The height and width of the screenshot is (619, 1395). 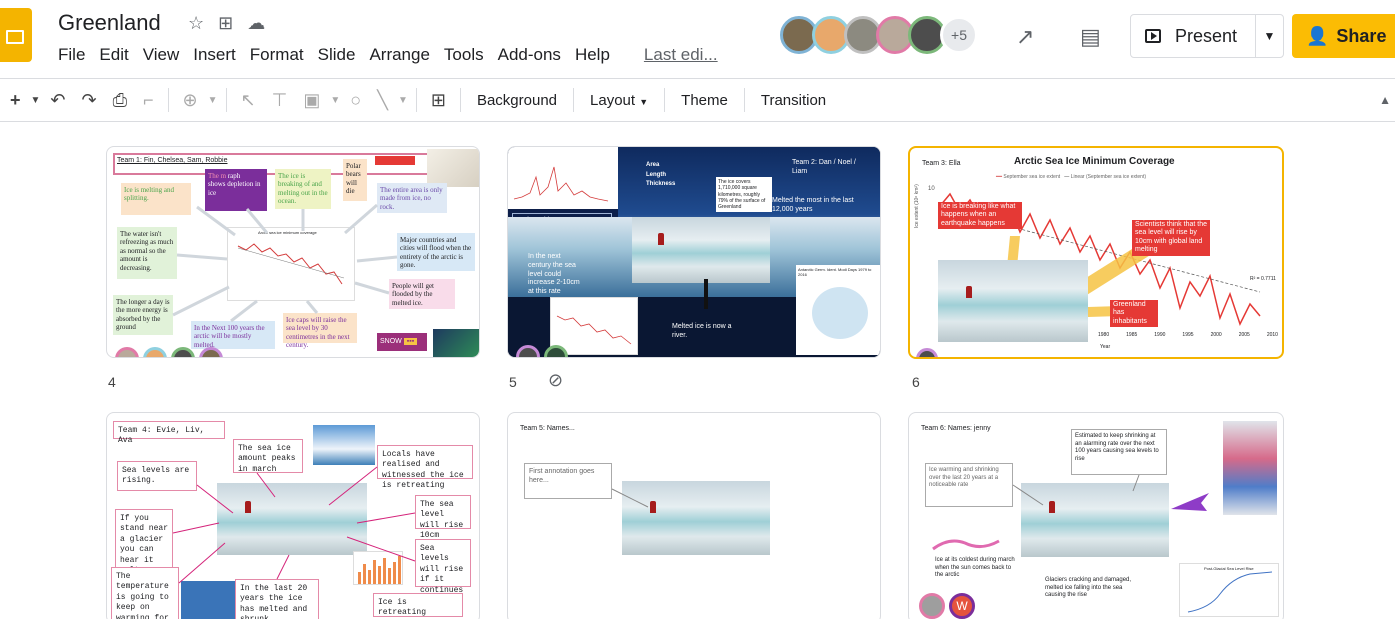 I want to click on note-box: The sea ice amount peaks in march, so click(x=268, y=456).